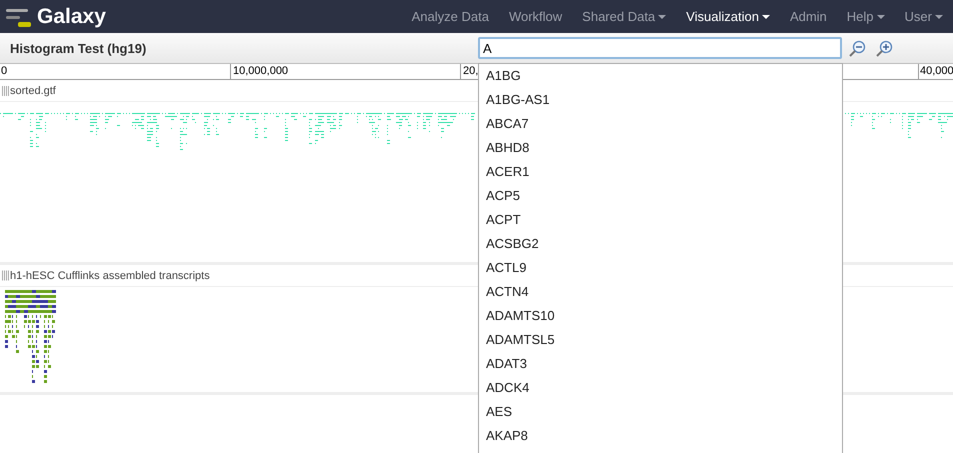  Describe the element at coordinates (865, 16) in the screenshot. I see `nav-menu-item: Help` at that location.